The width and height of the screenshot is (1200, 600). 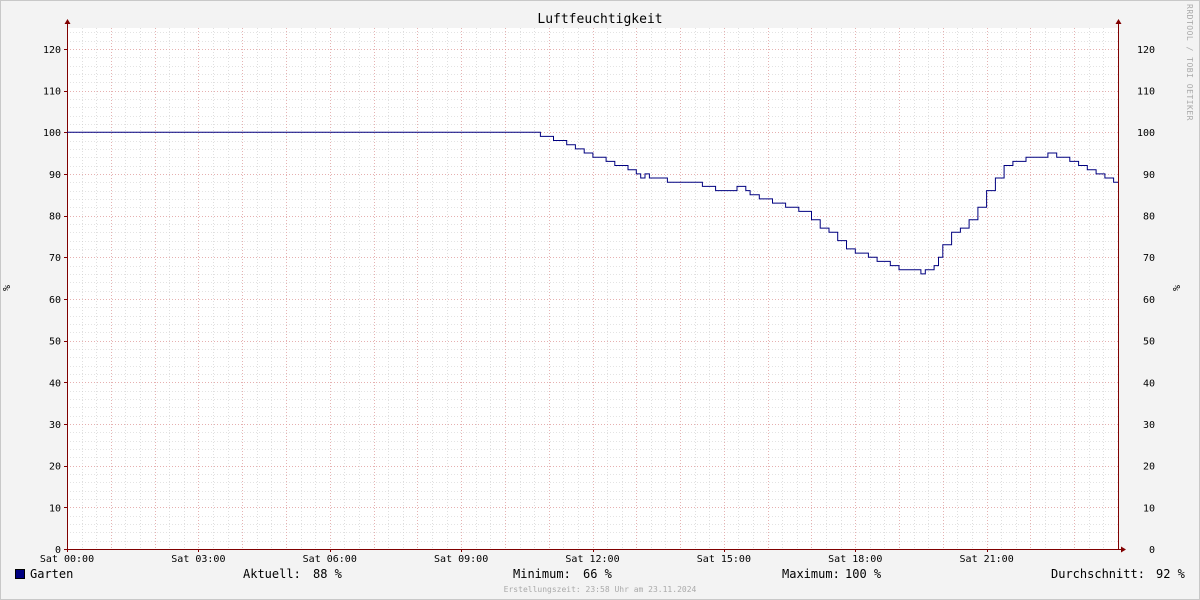 What do you see at coordinates (272, 574) in the screenshot?
I see `stat-aktuell-label: Aktuell:` at bounding box center [272, 574].